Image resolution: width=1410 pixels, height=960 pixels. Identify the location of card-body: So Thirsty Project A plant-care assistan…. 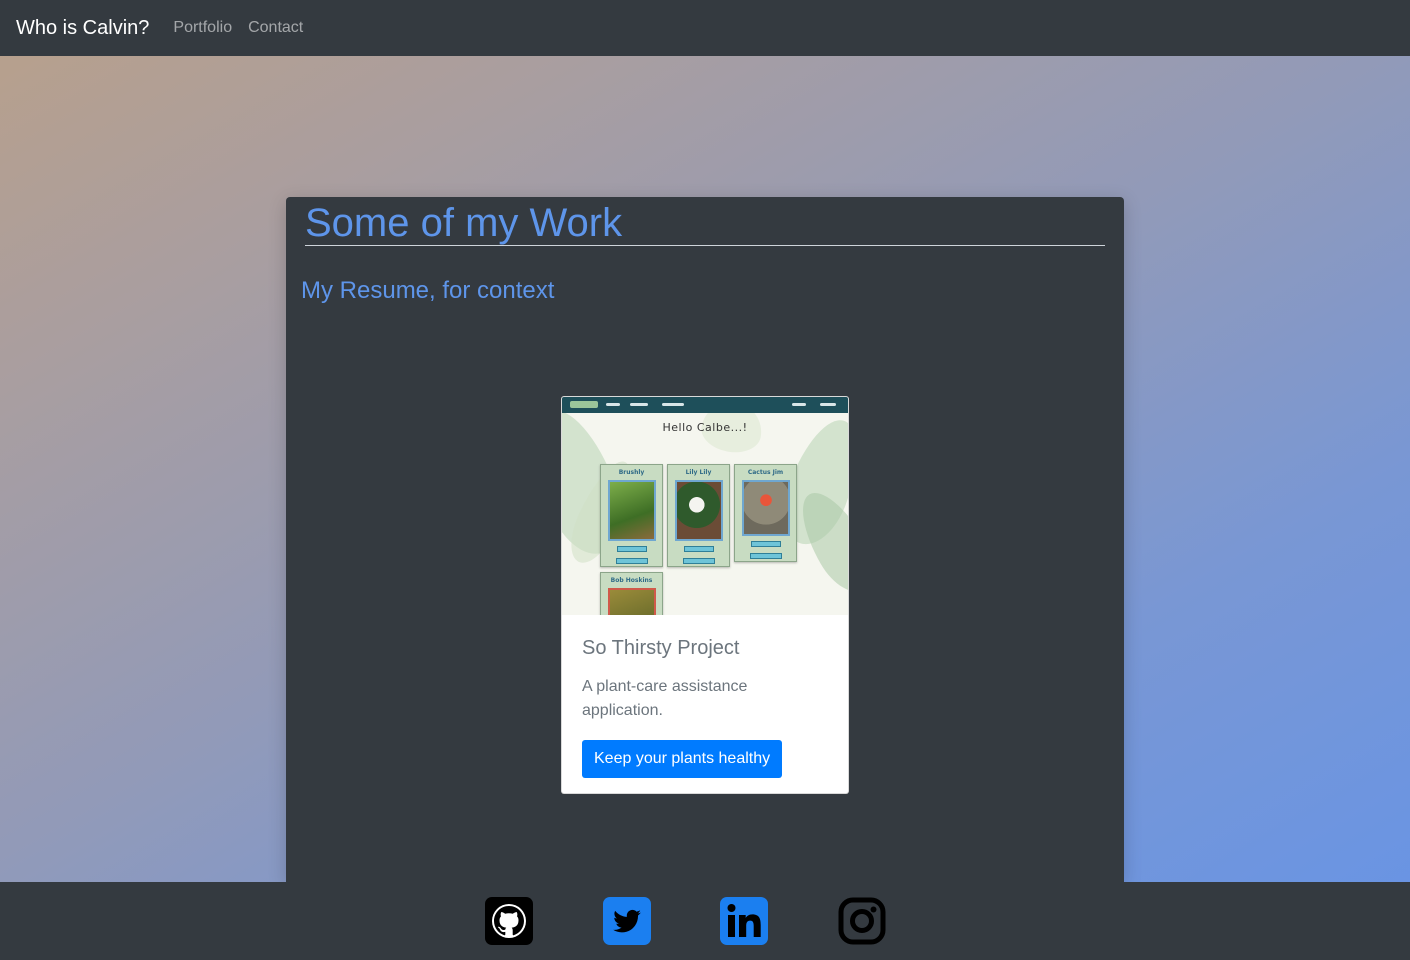
(705, 706).